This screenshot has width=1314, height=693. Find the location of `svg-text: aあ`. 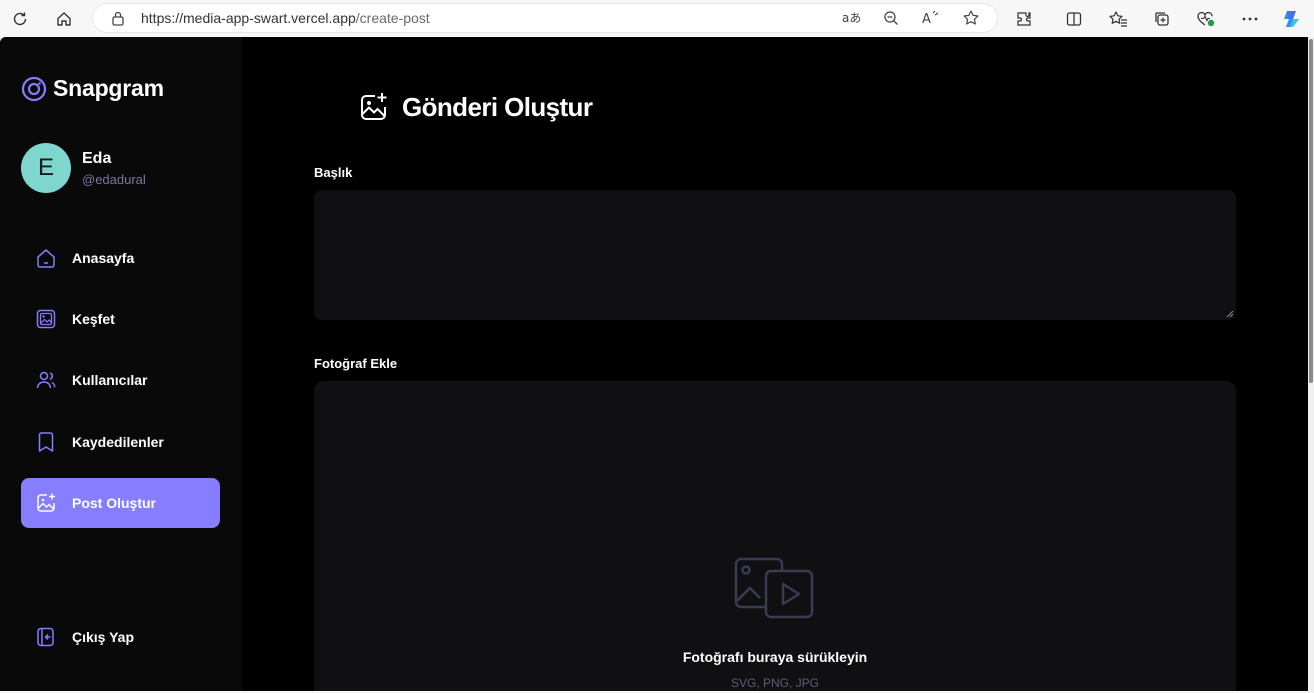

svg-text: aあ is located at coordinates (851, 18).